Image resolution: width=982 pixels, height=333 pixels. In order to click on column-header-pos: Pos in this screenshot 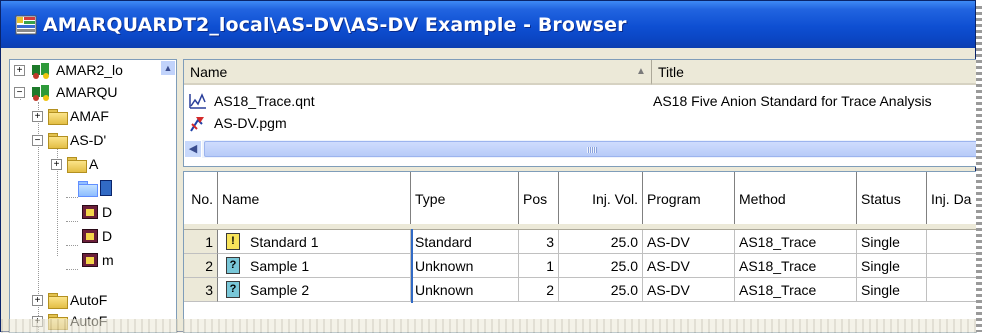, I will do `click(539, 199)`.